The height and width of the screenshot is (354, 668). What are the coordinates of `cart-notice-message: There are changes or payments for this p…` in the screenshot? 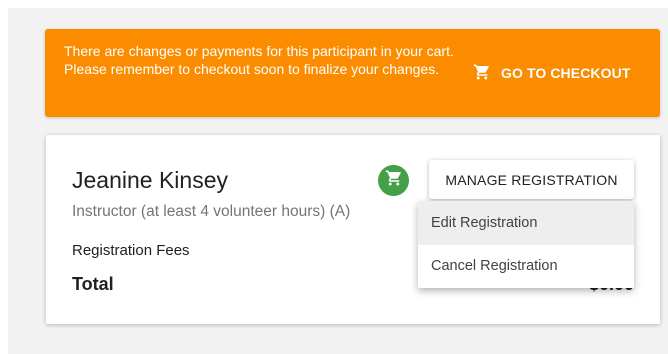 It's located at (259, 60).